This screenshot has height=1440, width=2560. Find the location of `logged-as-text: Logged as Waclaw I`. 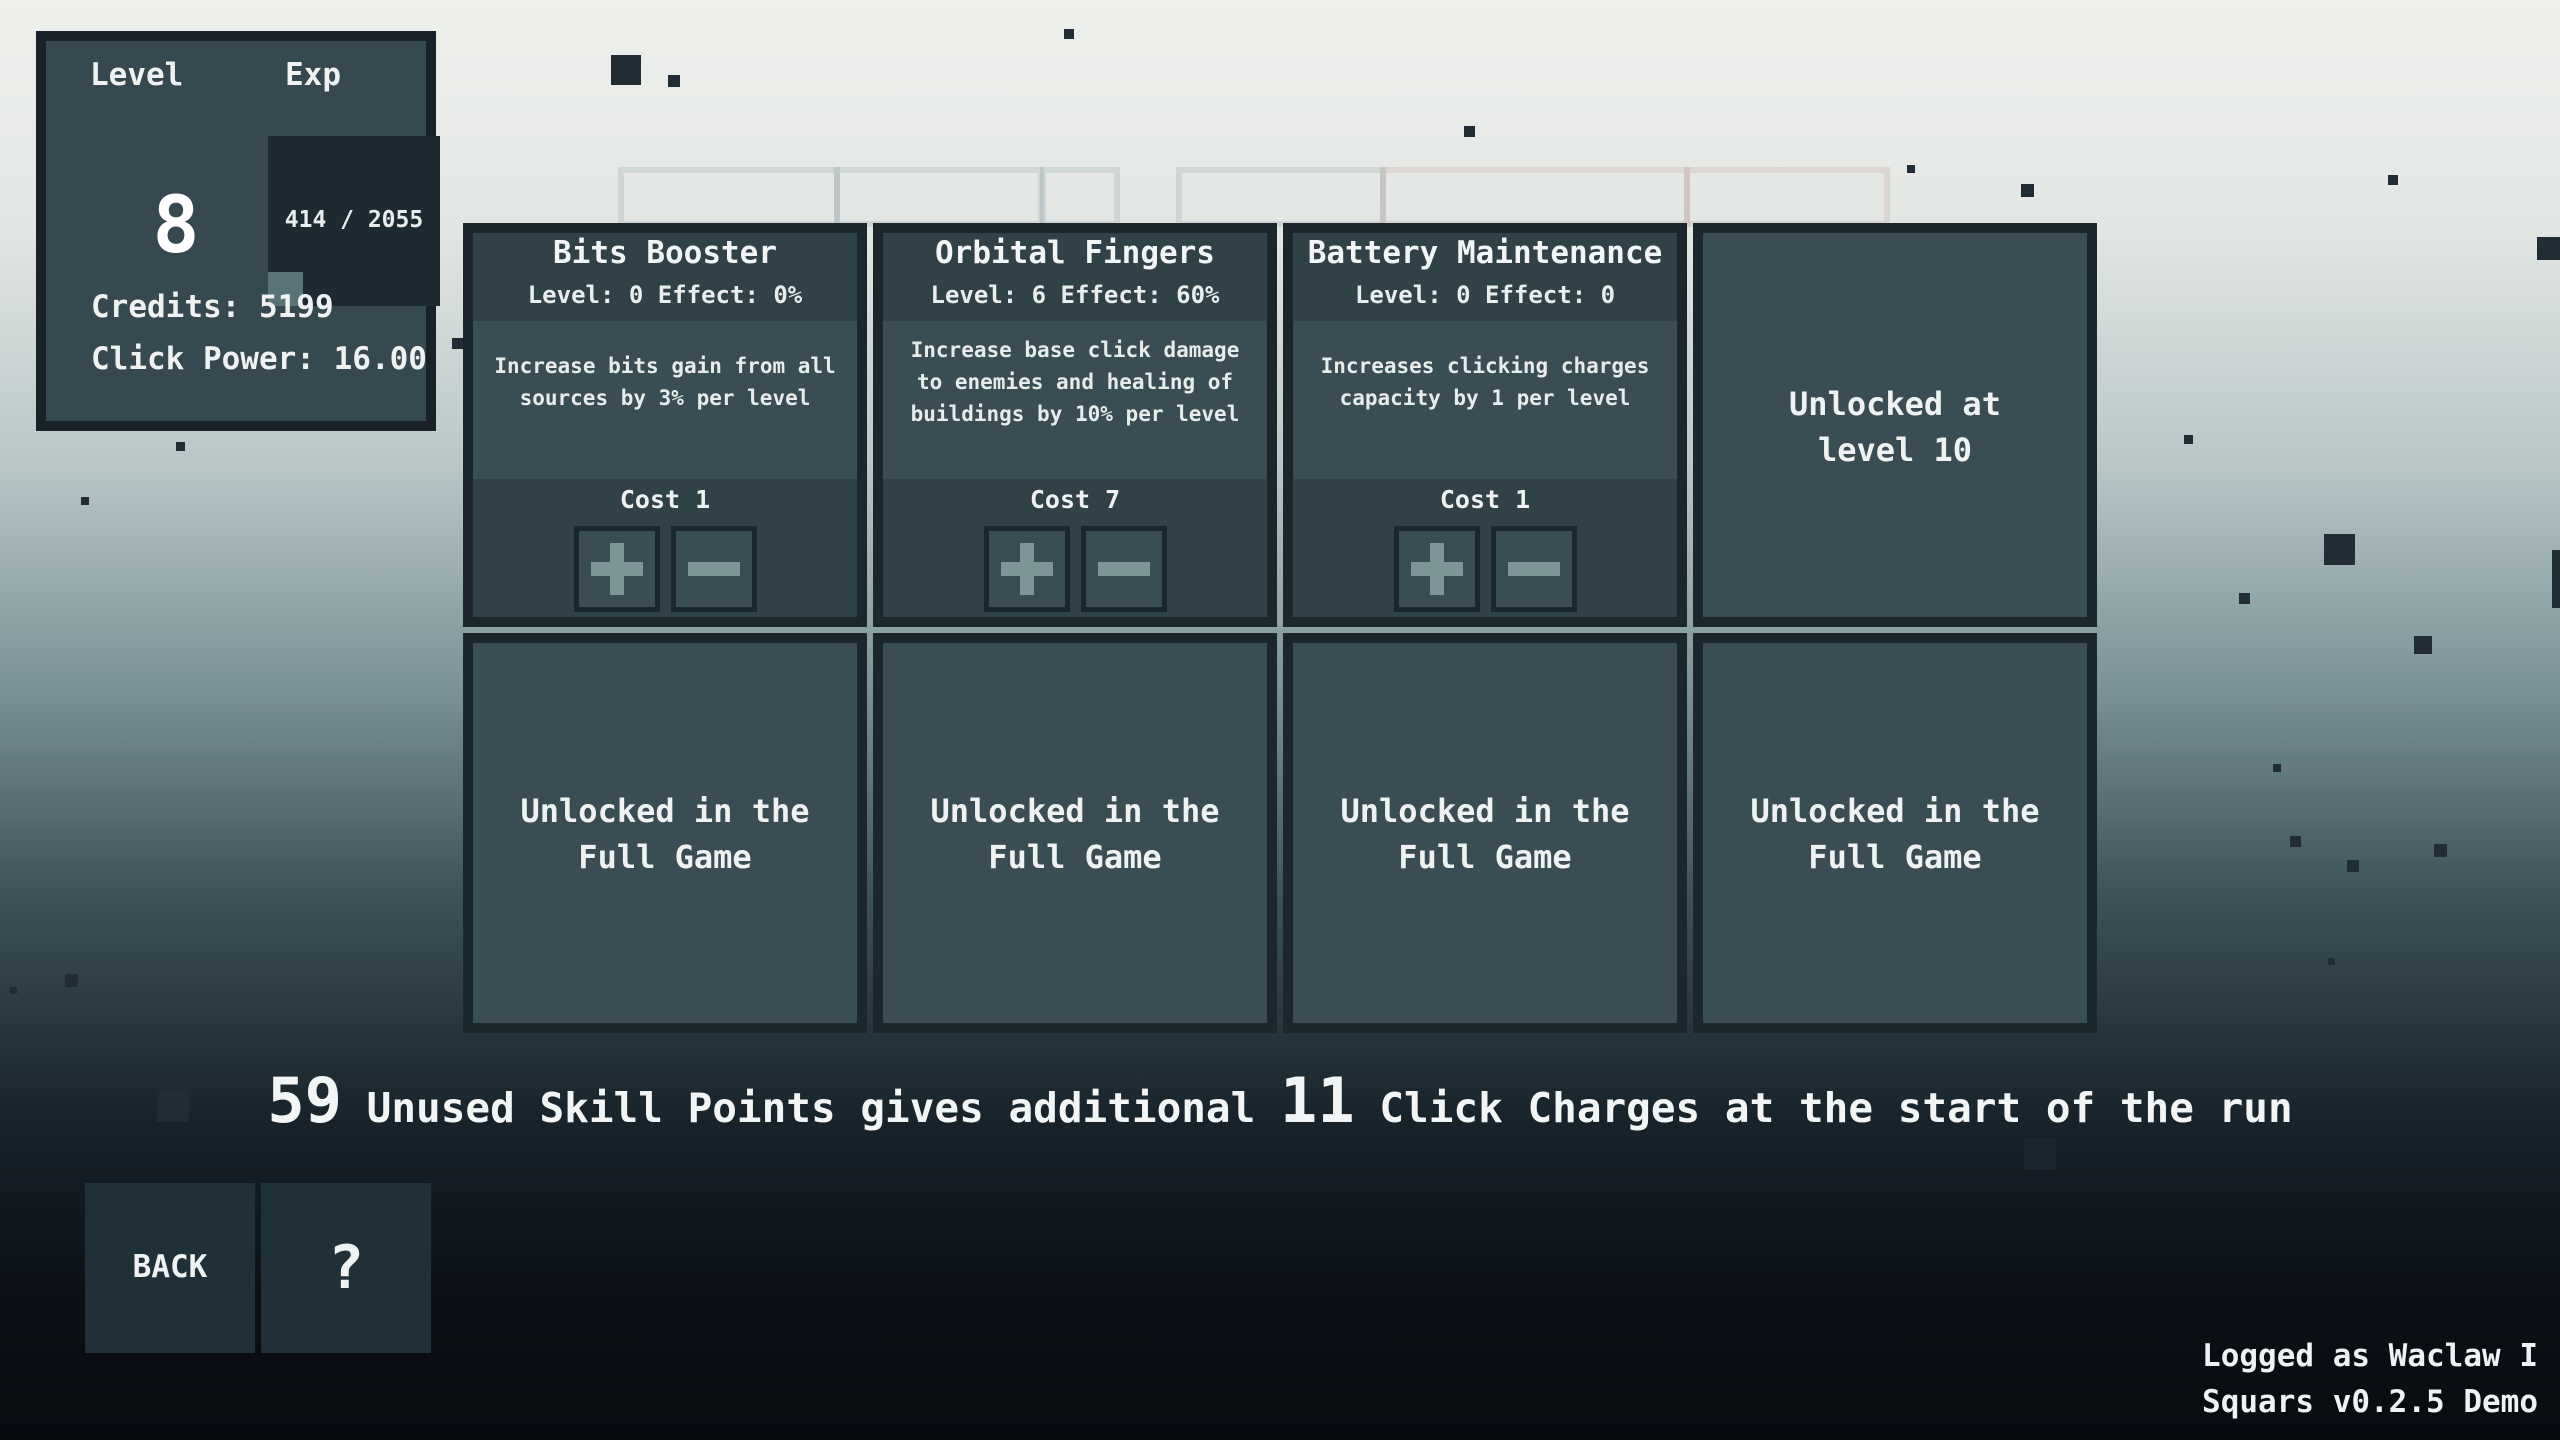

logged-as-text: Logged as Waclaw I is located at coordinates (2370, 1356).